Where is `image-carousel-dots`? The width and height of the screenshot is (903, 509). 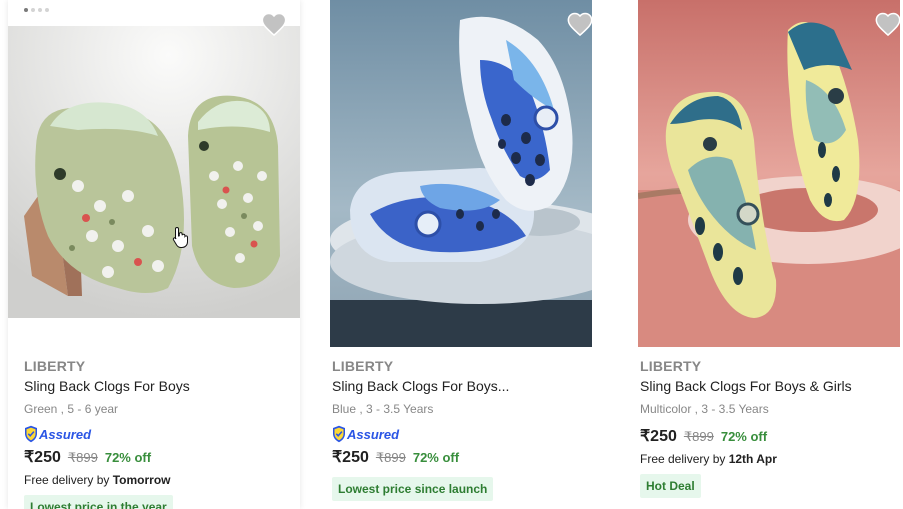 image-carousel-dots is located at coordinates (36, 10).